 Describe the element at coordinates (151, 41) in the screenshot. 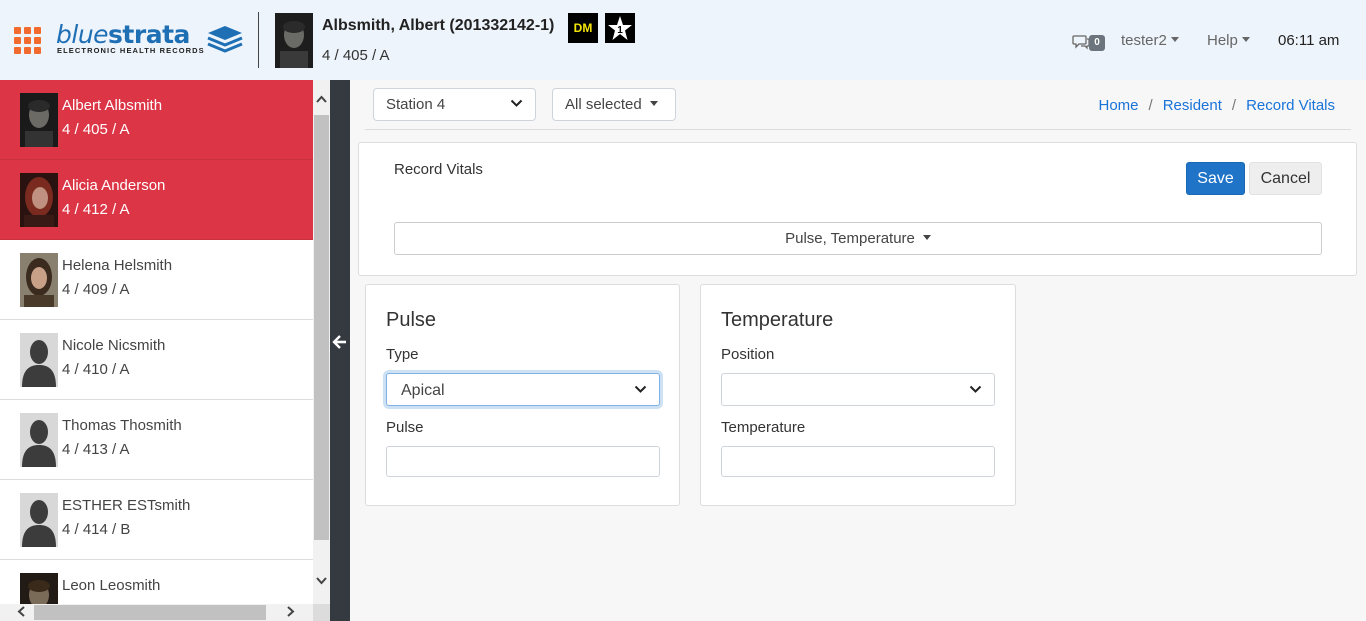

I see `bluestrata-logo: bluestrata ELECTRONIC HEALTH RECORDS` at that location.